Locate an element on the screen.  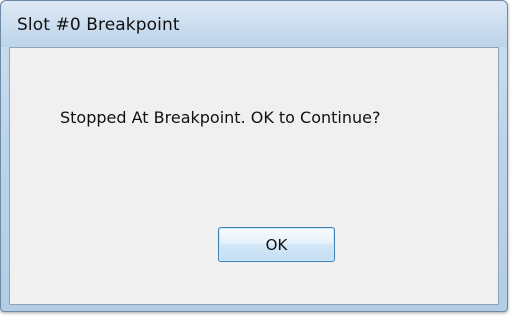
ok-button: OK is located at coordinates (276, 244).